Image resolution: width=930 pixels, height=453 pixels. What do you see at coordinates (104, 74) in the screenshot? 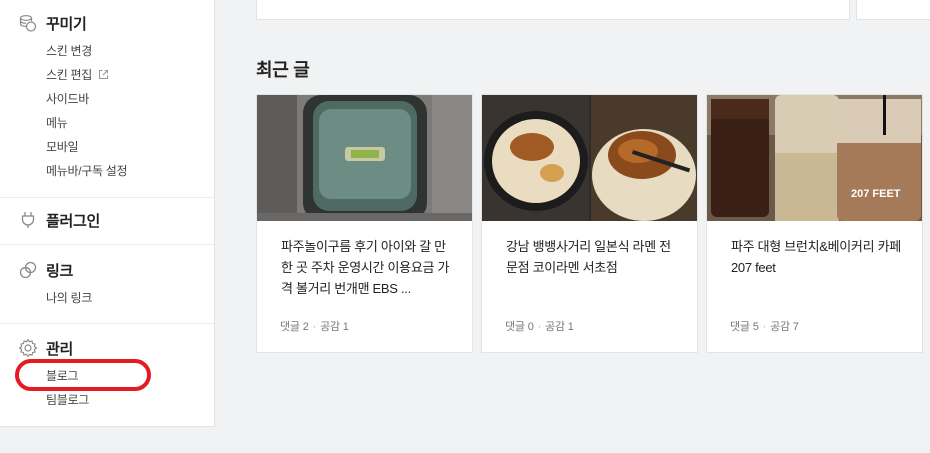
I see `external-link-icon` at bounding box center [104, 74].